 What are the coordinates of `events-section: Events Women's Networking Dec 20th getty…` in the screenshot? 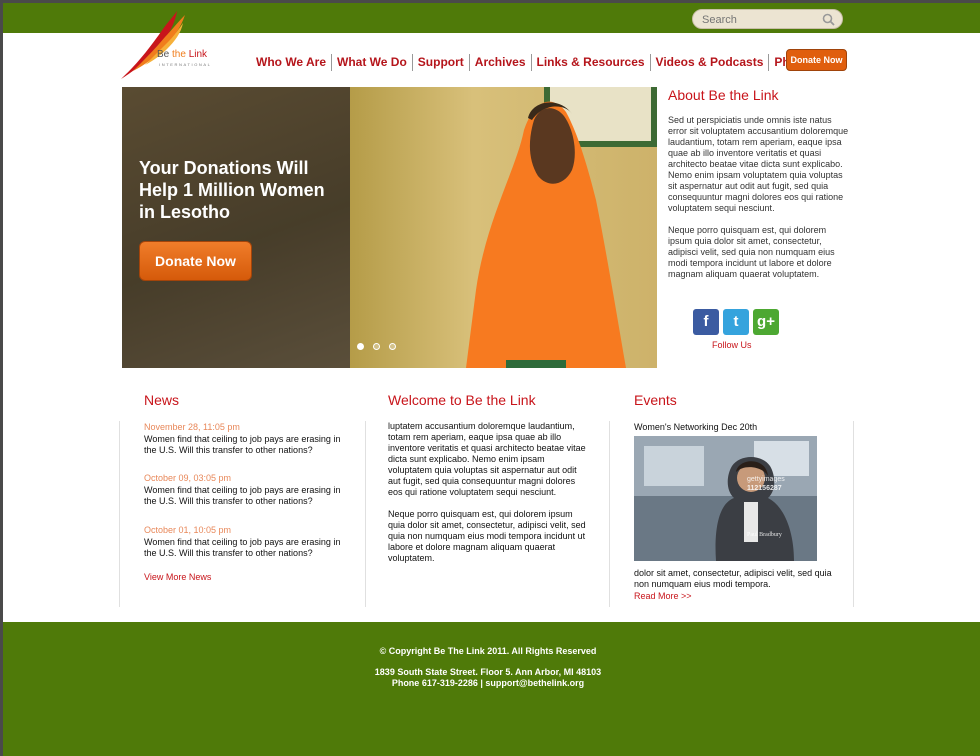 It's located at (739, 496).